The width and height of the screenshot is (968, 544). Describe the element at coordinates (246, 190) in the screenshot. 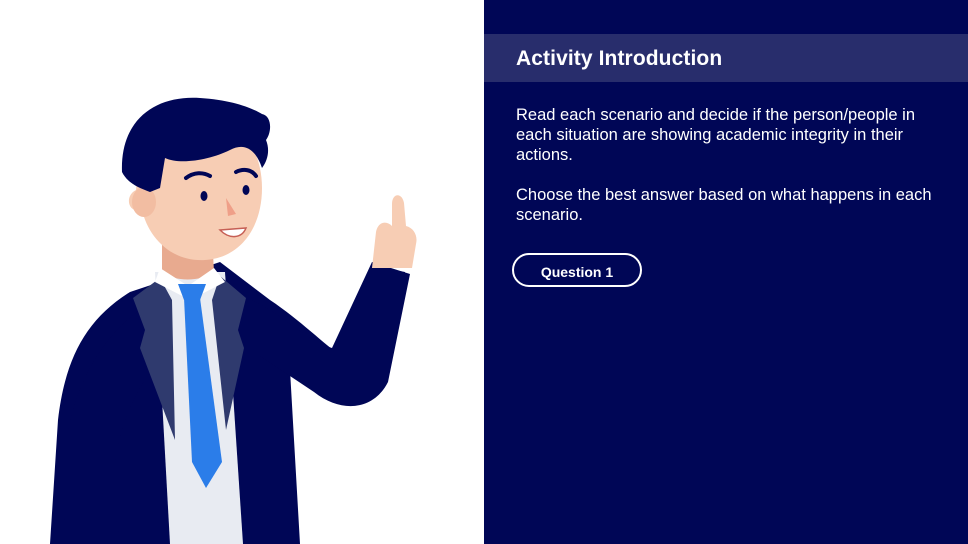

I see `right-eye` at that location.